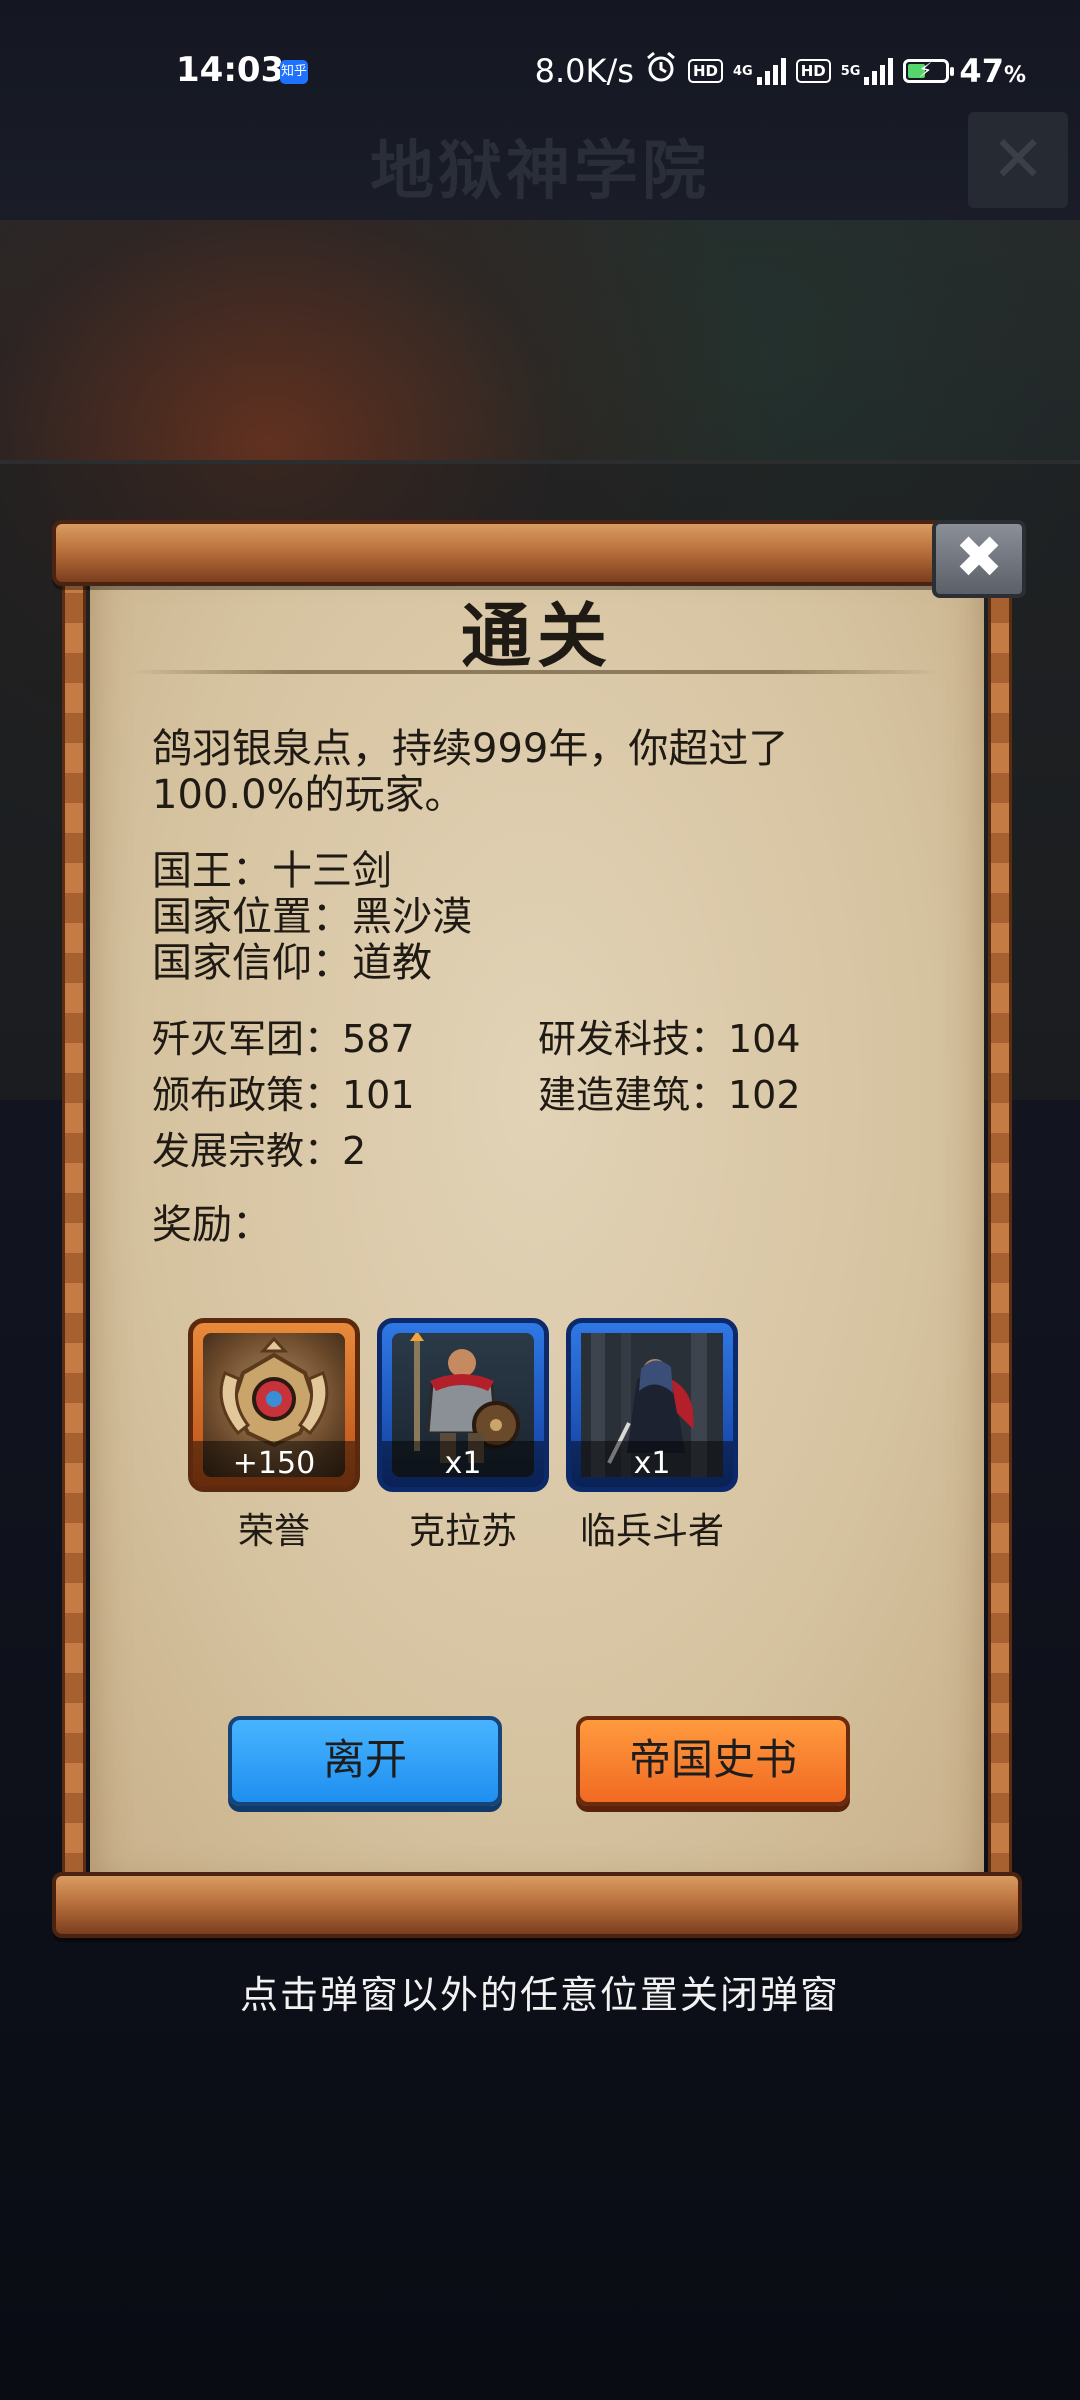  I want to click on reward-qty: +150, so click(274, 1464).